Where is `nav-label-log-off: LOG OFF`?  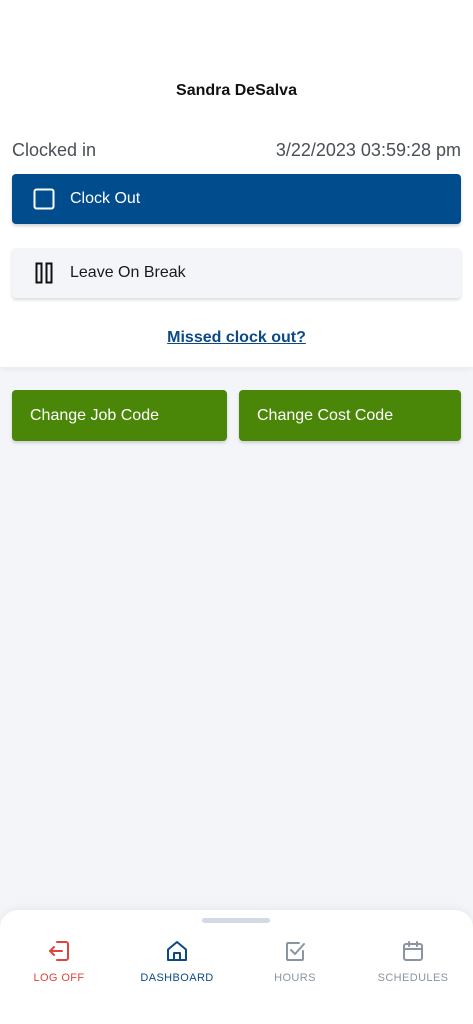 nav-label-log-off: LOG OFF is located at coordinates (59, 978).